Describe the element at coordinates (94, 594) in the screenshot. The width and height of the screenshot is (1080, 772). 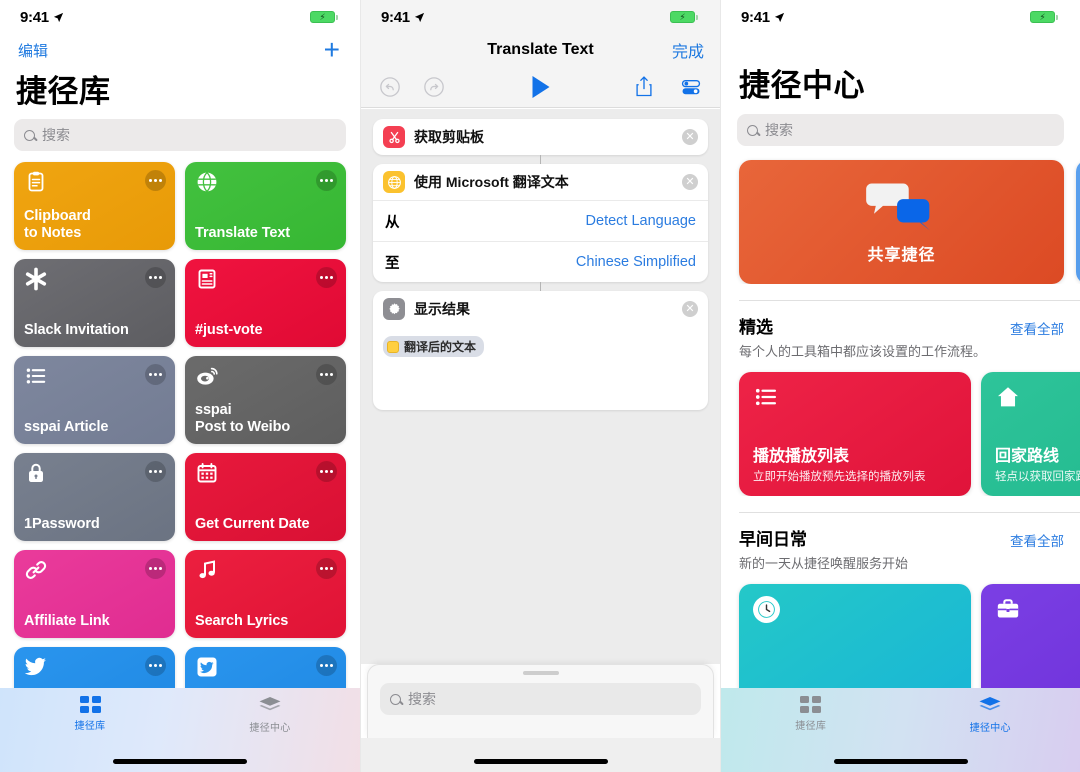
I see `shortcut-tile: Affiliate Link` at that location.